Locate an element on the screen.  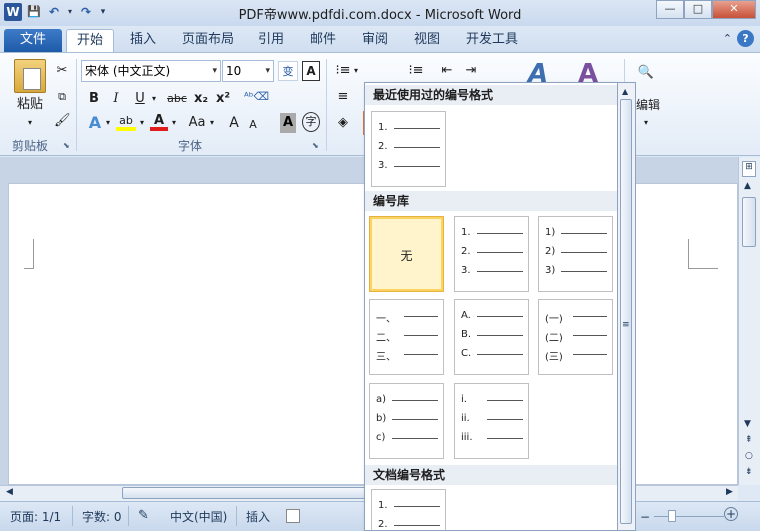
cut-icon: ✂ is located at coordinates (62, 71).